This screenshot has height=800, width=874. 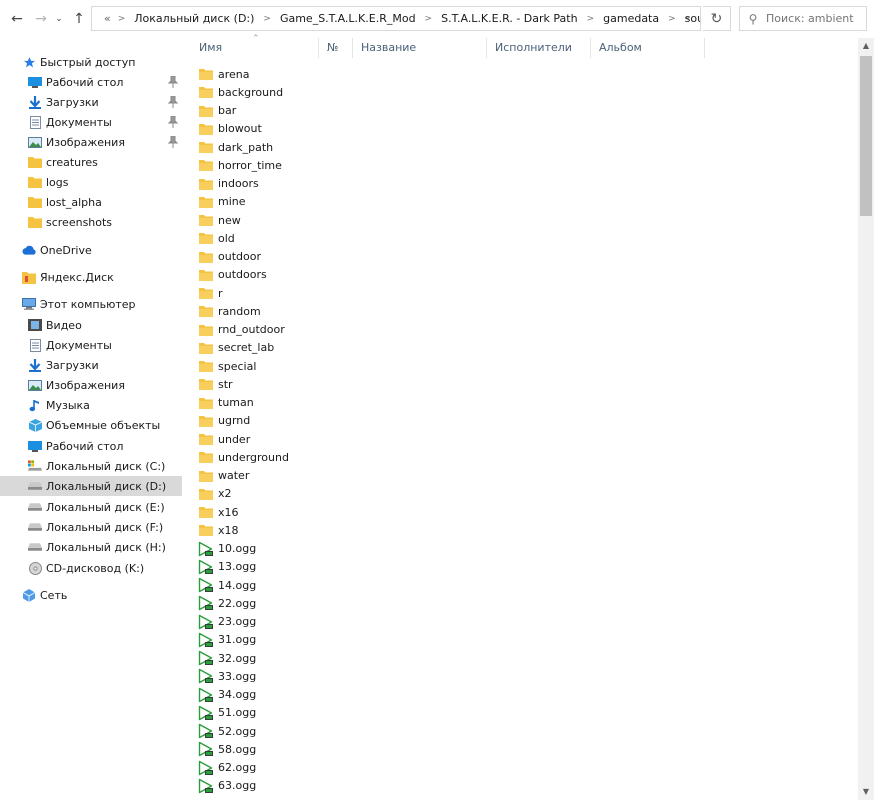 What do you see at coordinates (647, 48) in the screenshot?
I see `column-album: Альбом` at bounding box center [647, 48].